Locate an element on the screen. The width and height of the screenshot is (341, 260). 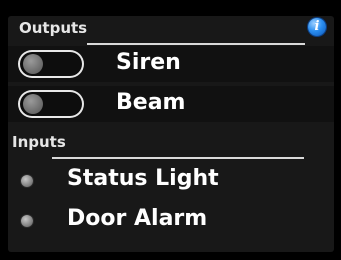
status-light-label: Status Light is located at coordinates (143, 178).